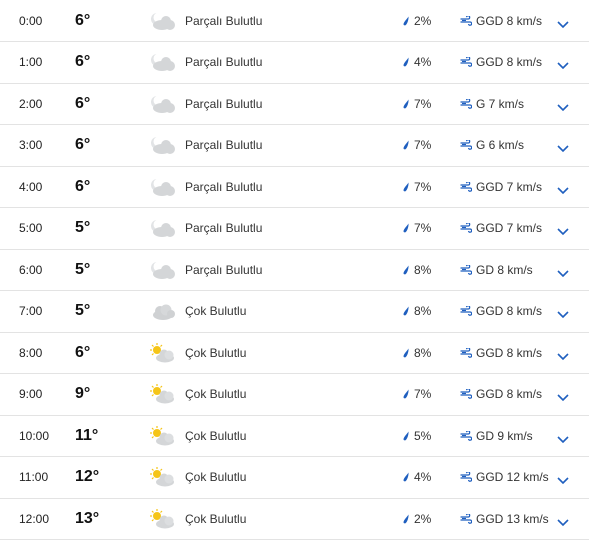 This screenshot has height=540, width=589. What do you see at coordinates (294, 229) in the screenshot?
I see `forecast-row: 5:00 5° Parçalı Bulutlu 7% GGD 7 km/s` at bounding box center [294, 229].